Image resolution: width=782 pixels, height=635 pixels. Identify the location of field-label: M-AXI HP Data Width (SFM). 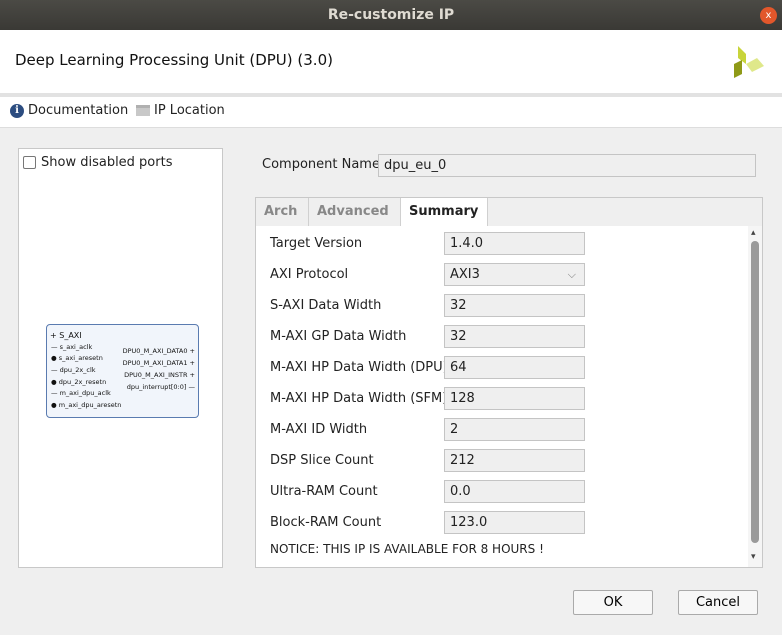
(359, 398).